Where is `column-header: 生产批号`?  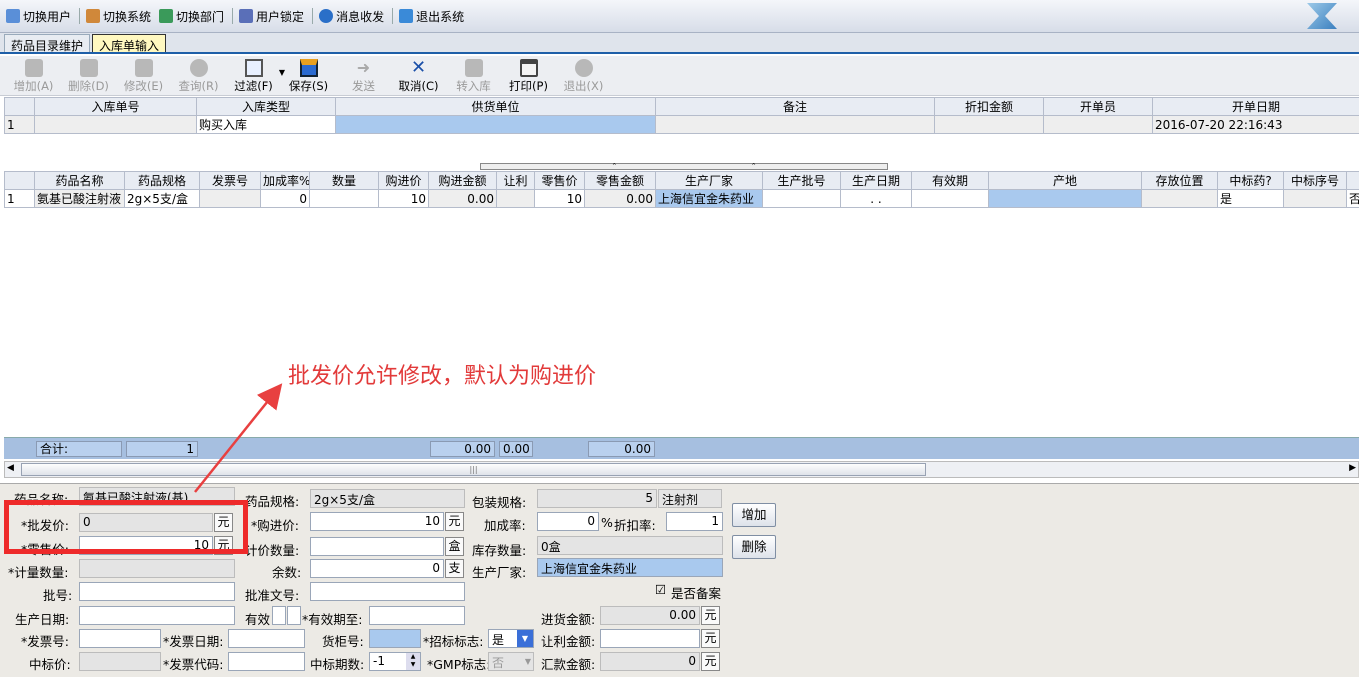
column-header: 生产批号 is located at coordinates (801, 180).